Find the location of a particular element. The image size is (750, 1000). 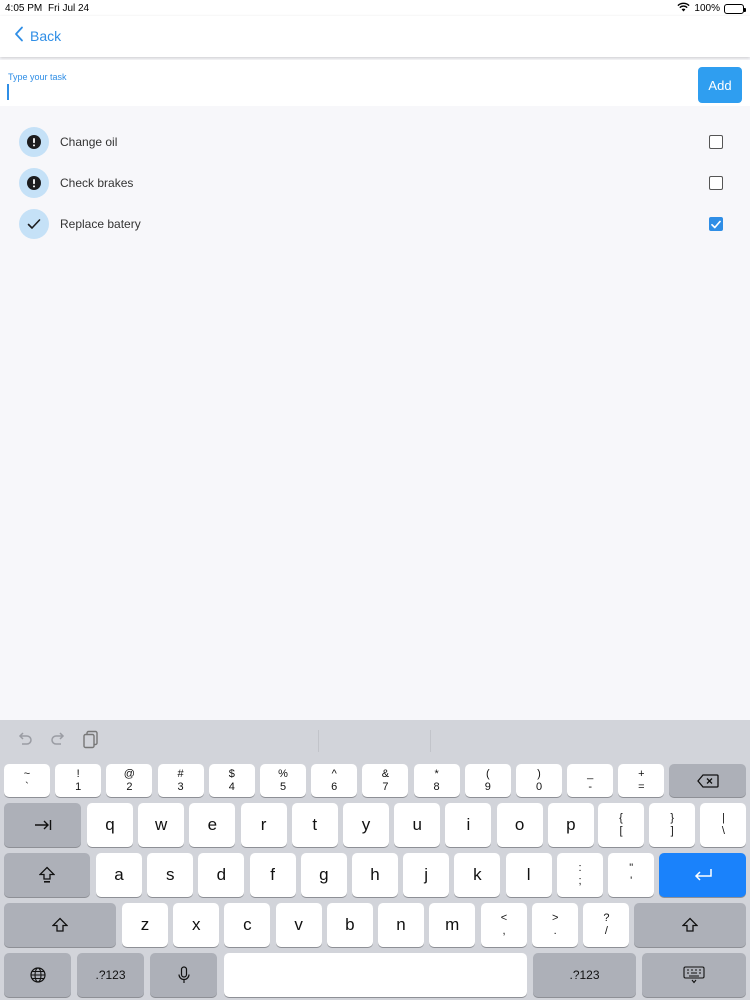

key-k: k is located at coordinates (477, 875).